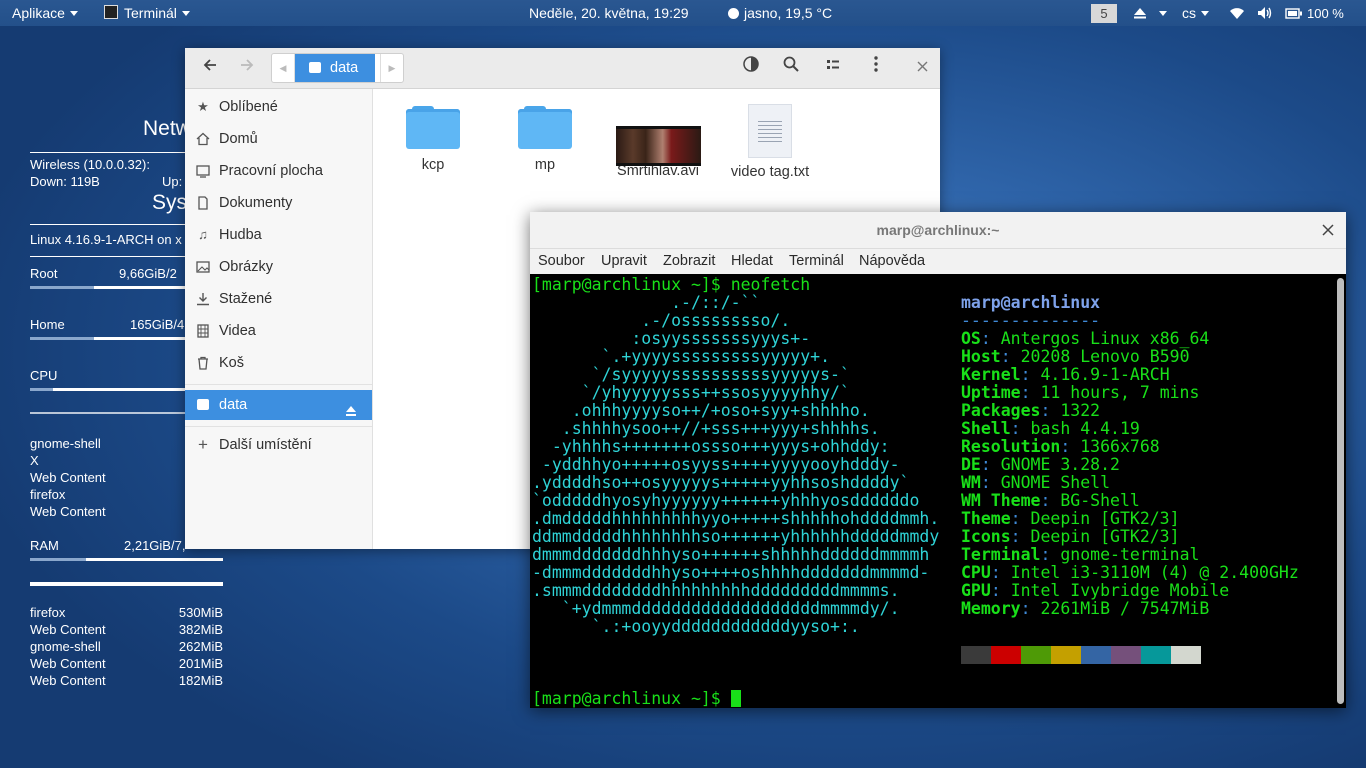  I want to click on keyboard-layout: cs, so click(1195, 13).